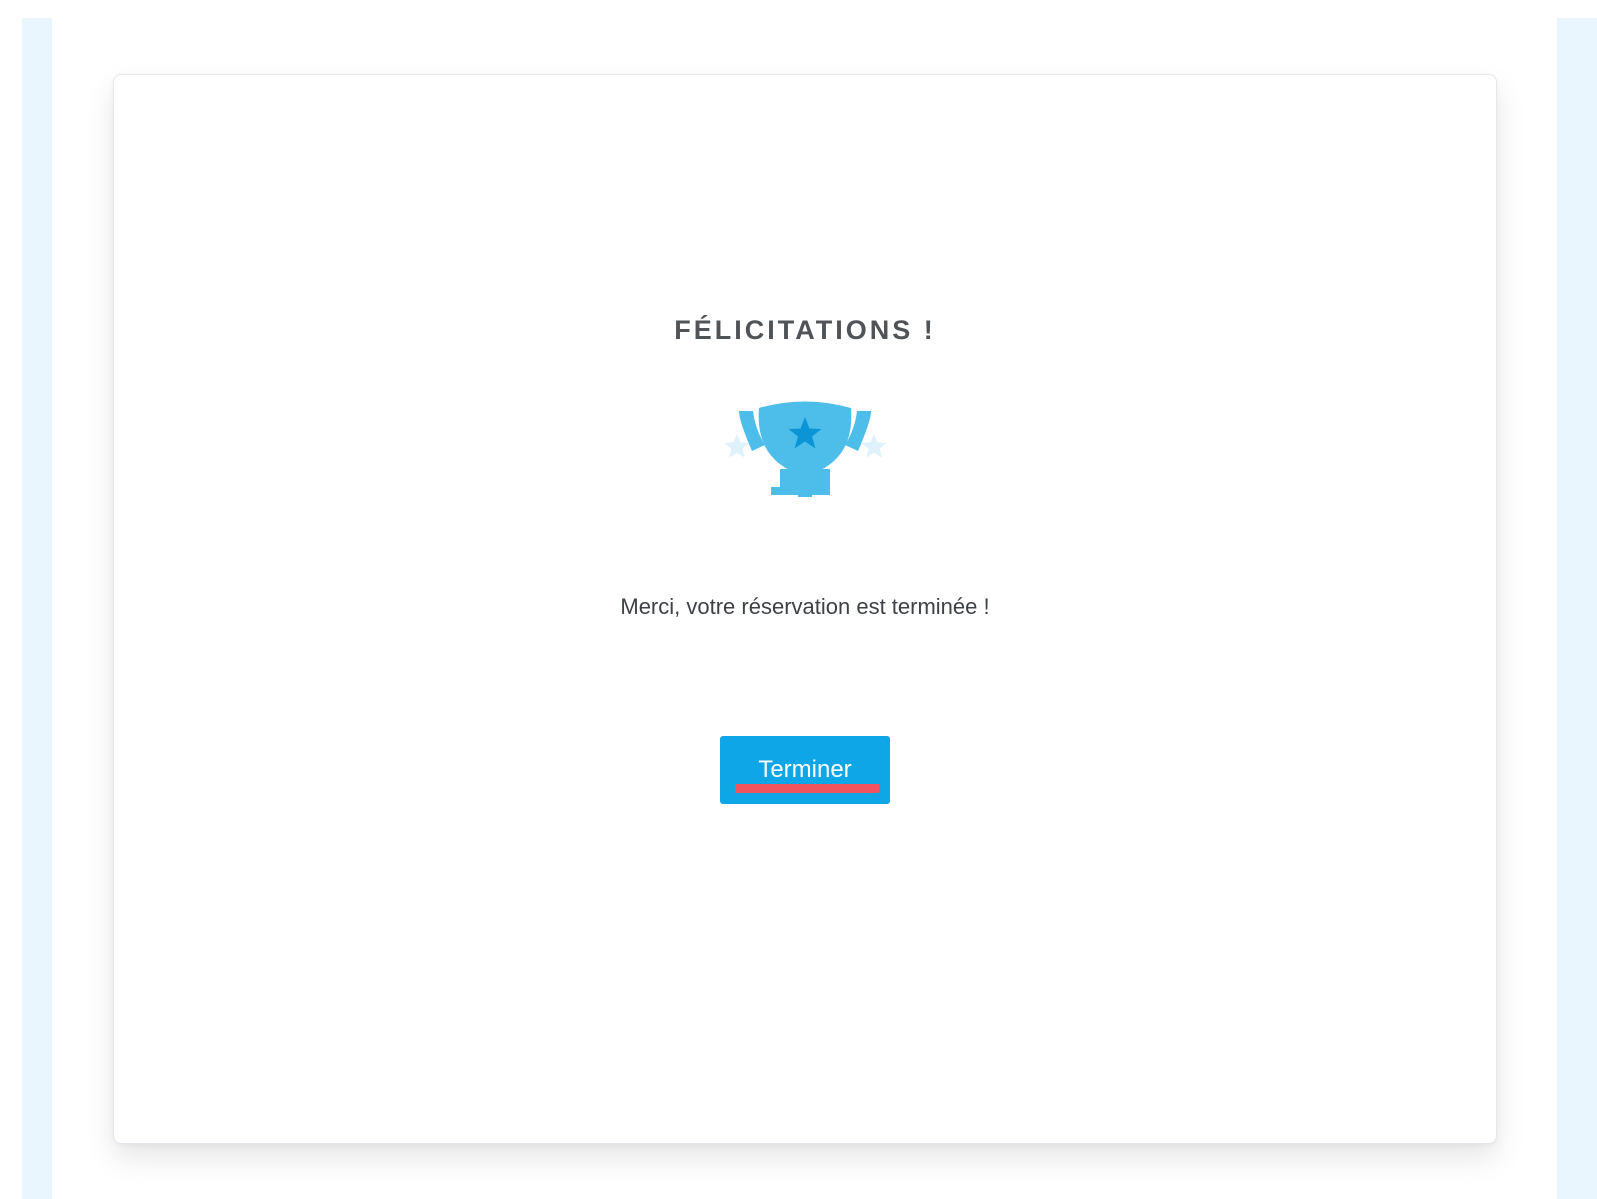 This screenshot has width=1597, height=1199. What do you see at coordinates (737, 446) in the screenshot?
I see `sparkle-star-left-icon` at bounding box center [737, 446].